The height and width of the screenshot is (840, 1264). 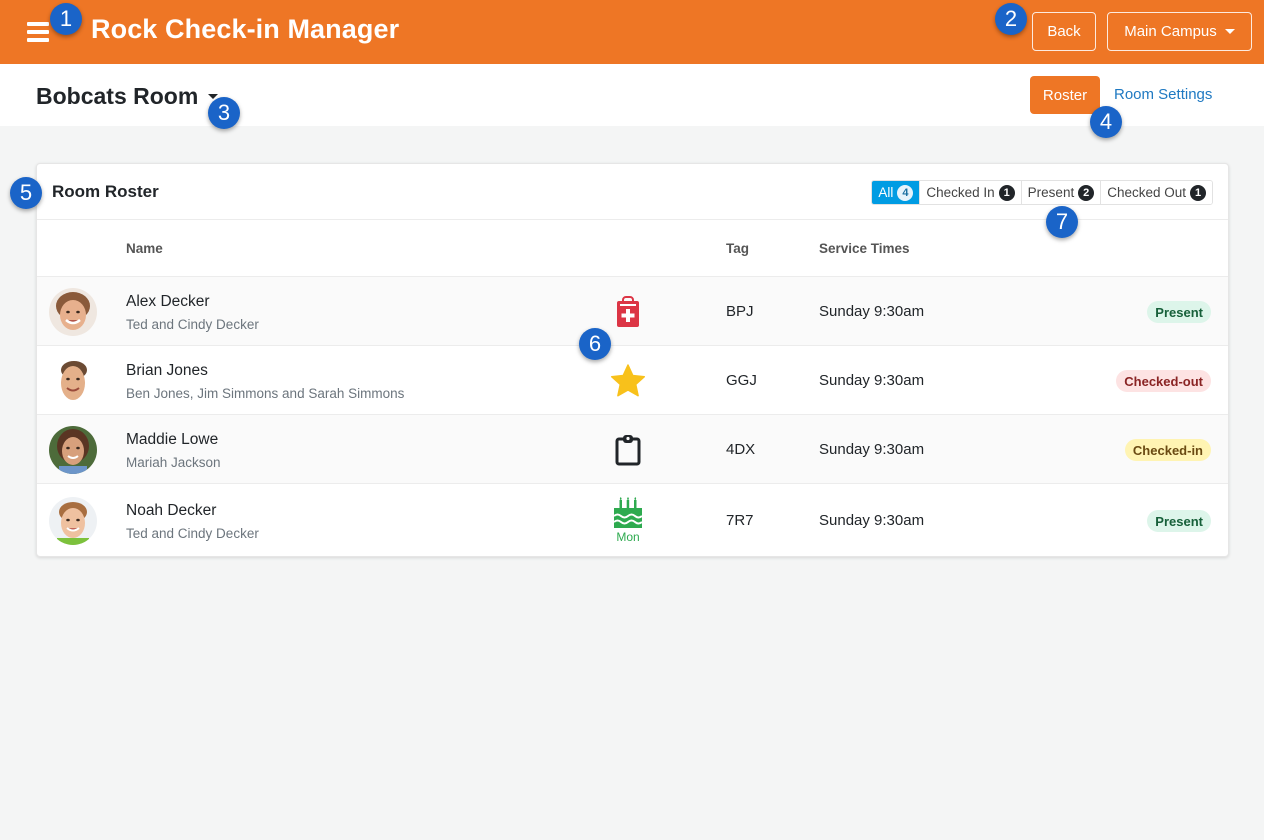 What do you see at coordinates (896, 192) in the screenshot?
I see `filter-all: All 4` at bounding box center [896, 192].